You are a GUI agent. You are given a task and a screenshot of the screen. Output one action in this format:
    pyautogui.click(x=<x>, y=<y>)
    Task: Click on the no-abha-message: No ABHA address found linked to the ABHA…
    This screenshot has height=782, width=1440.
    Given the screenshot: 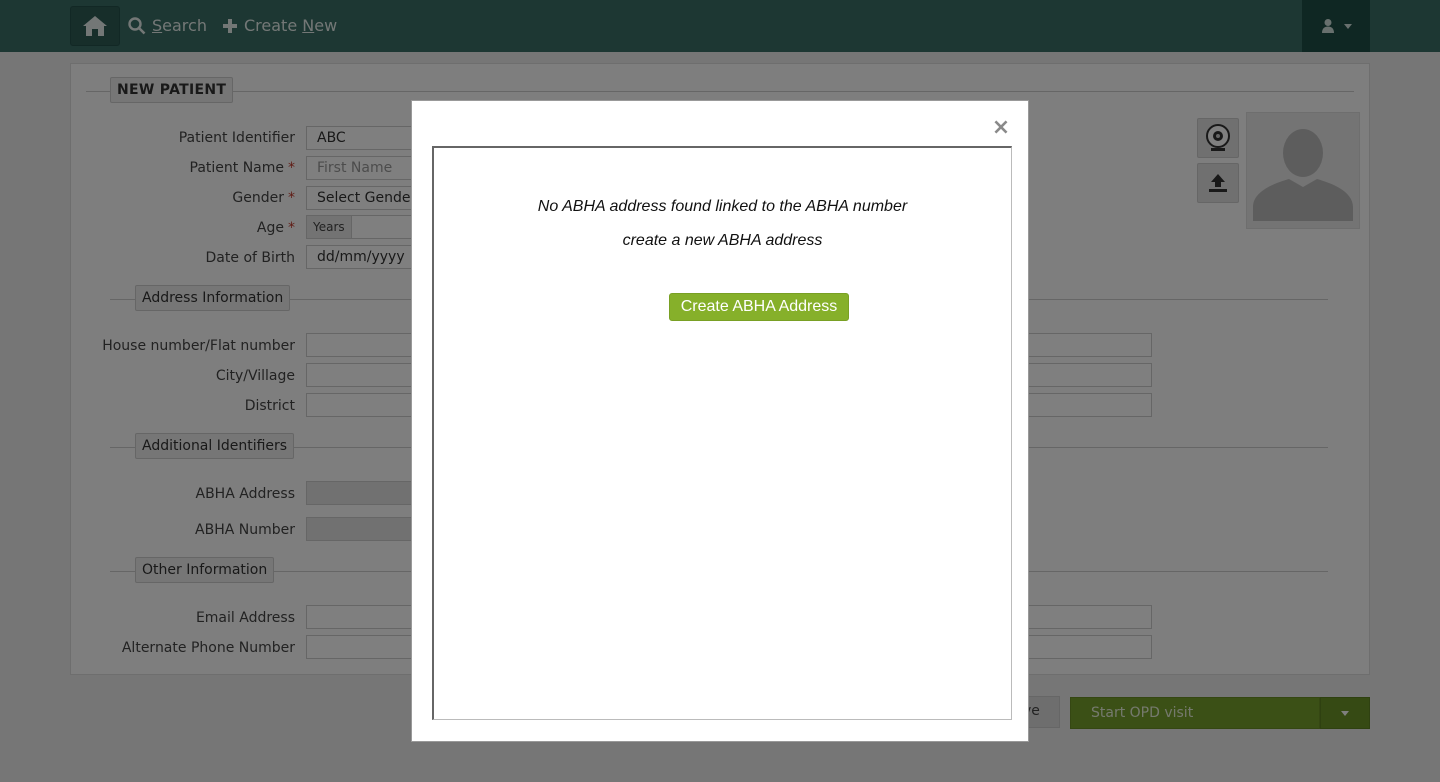 What is the action you would take?
    pyautogui.click(x=722, y=206)
    